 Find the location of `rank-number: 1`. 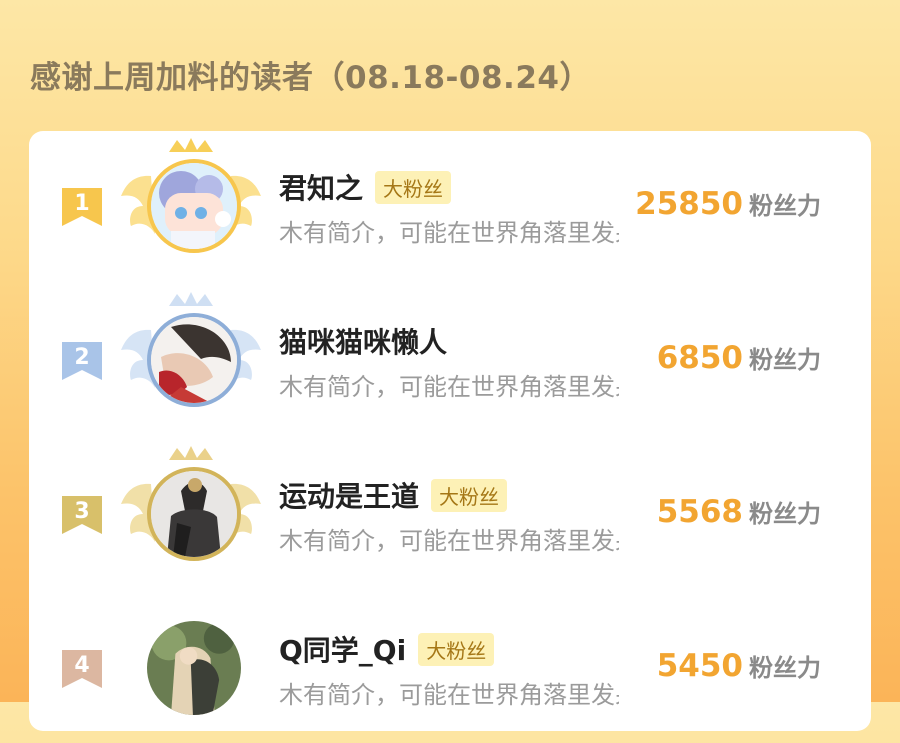

rank-number: 1 is located at coordinates (82, 203).